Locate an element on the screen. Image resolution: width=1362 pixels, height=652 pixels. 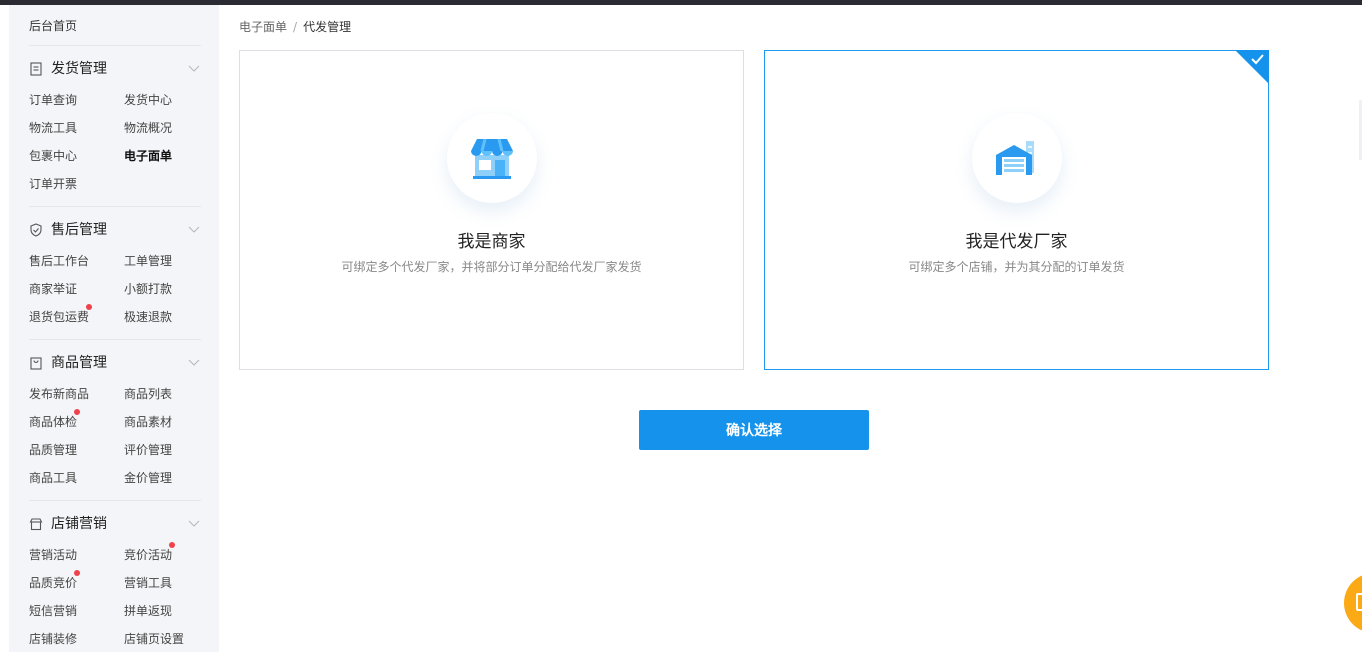
floating-help-button is located at coordinates (1353, 603).